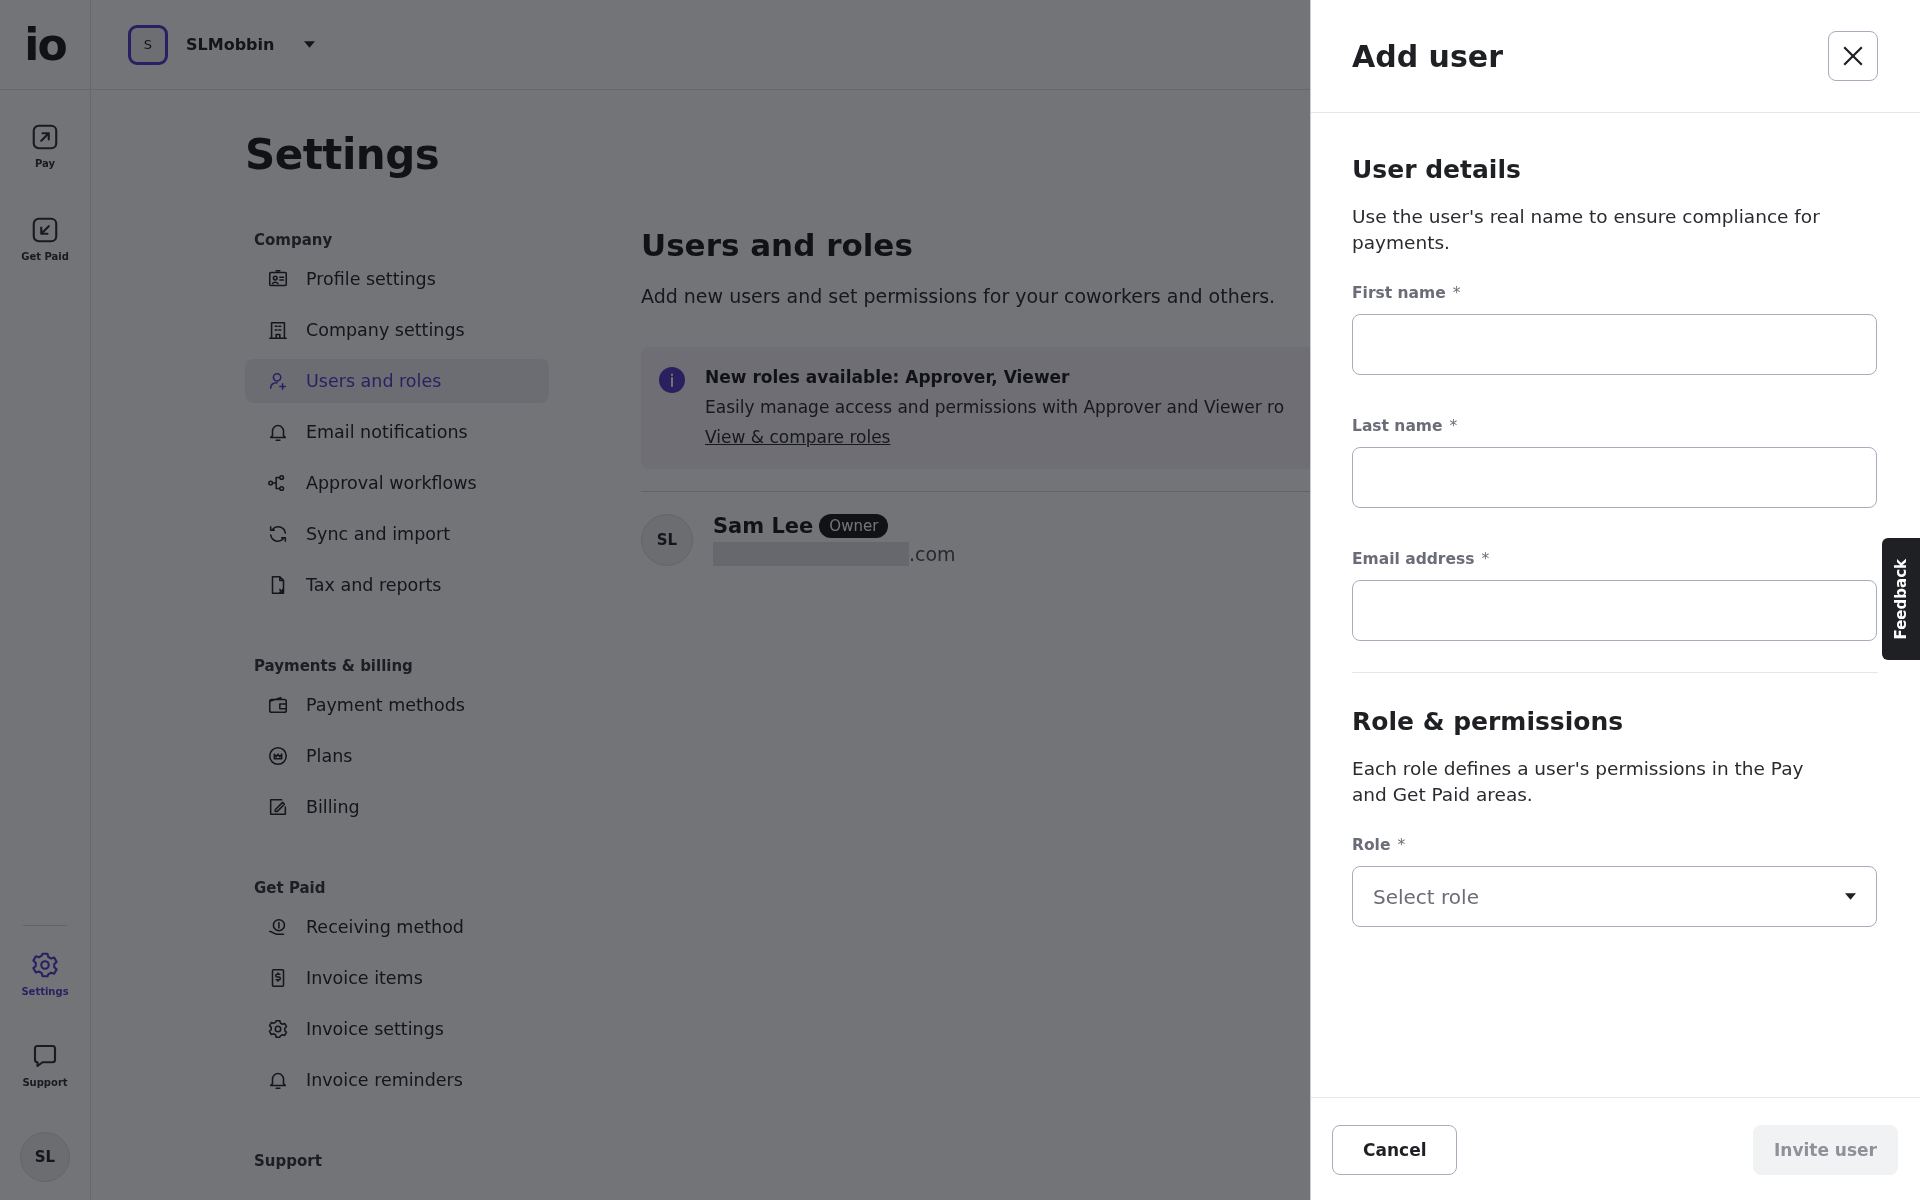 The height and width of the screenshot is (1200, 1920). What do you see at coordinates (45, 45) in the screenshot?
I see `logo: io` at bounding box center [45, 45].